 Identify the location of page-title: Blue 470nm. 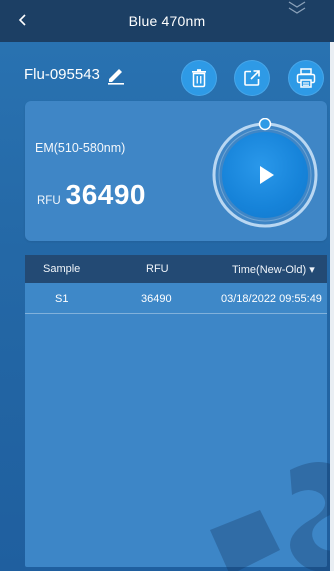
(167, 21).